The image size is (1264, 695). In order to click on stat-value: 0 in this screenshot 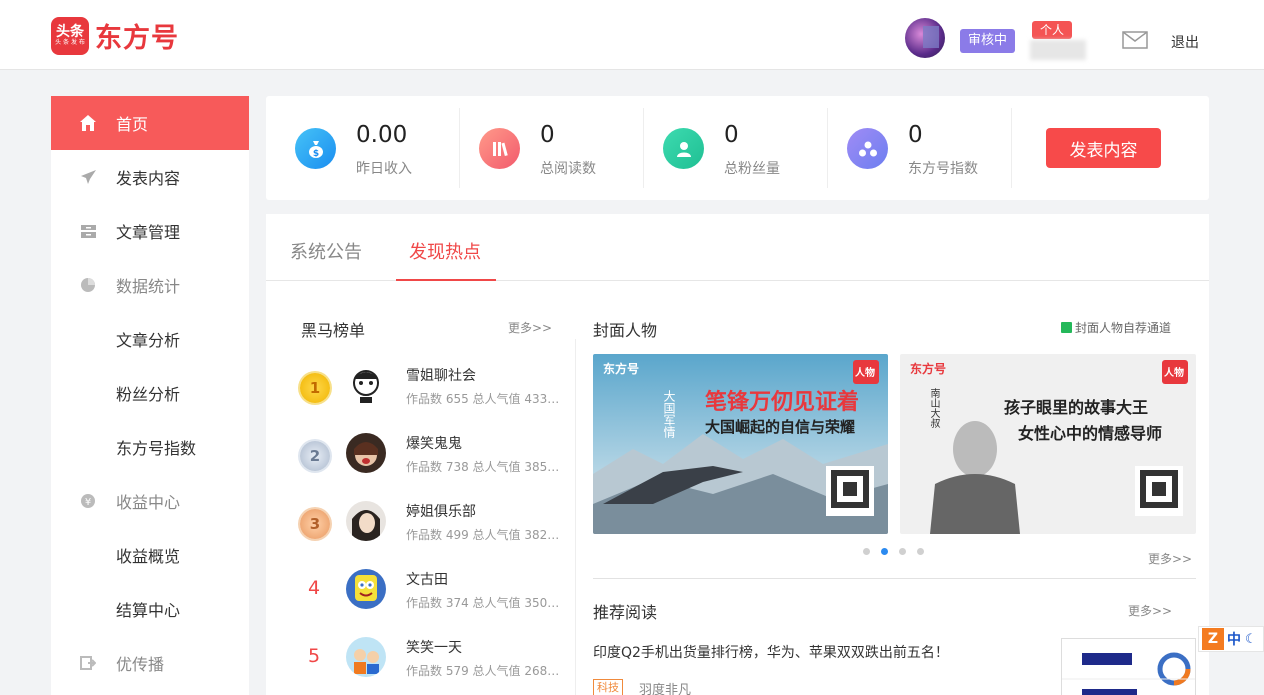, I will do `click(915, 135)`.